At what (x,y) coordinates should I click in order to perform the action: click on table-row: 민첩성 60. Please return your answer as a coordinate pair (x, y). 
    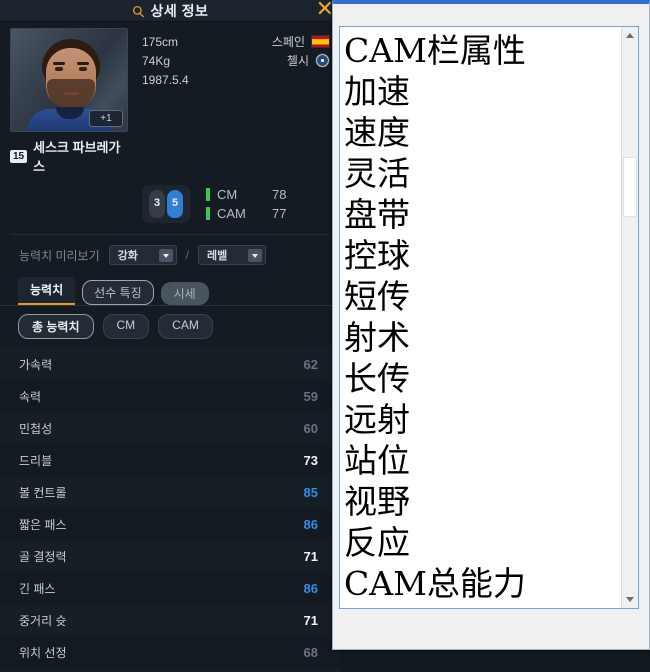
    Looking at the image, I should click on (170, 428).